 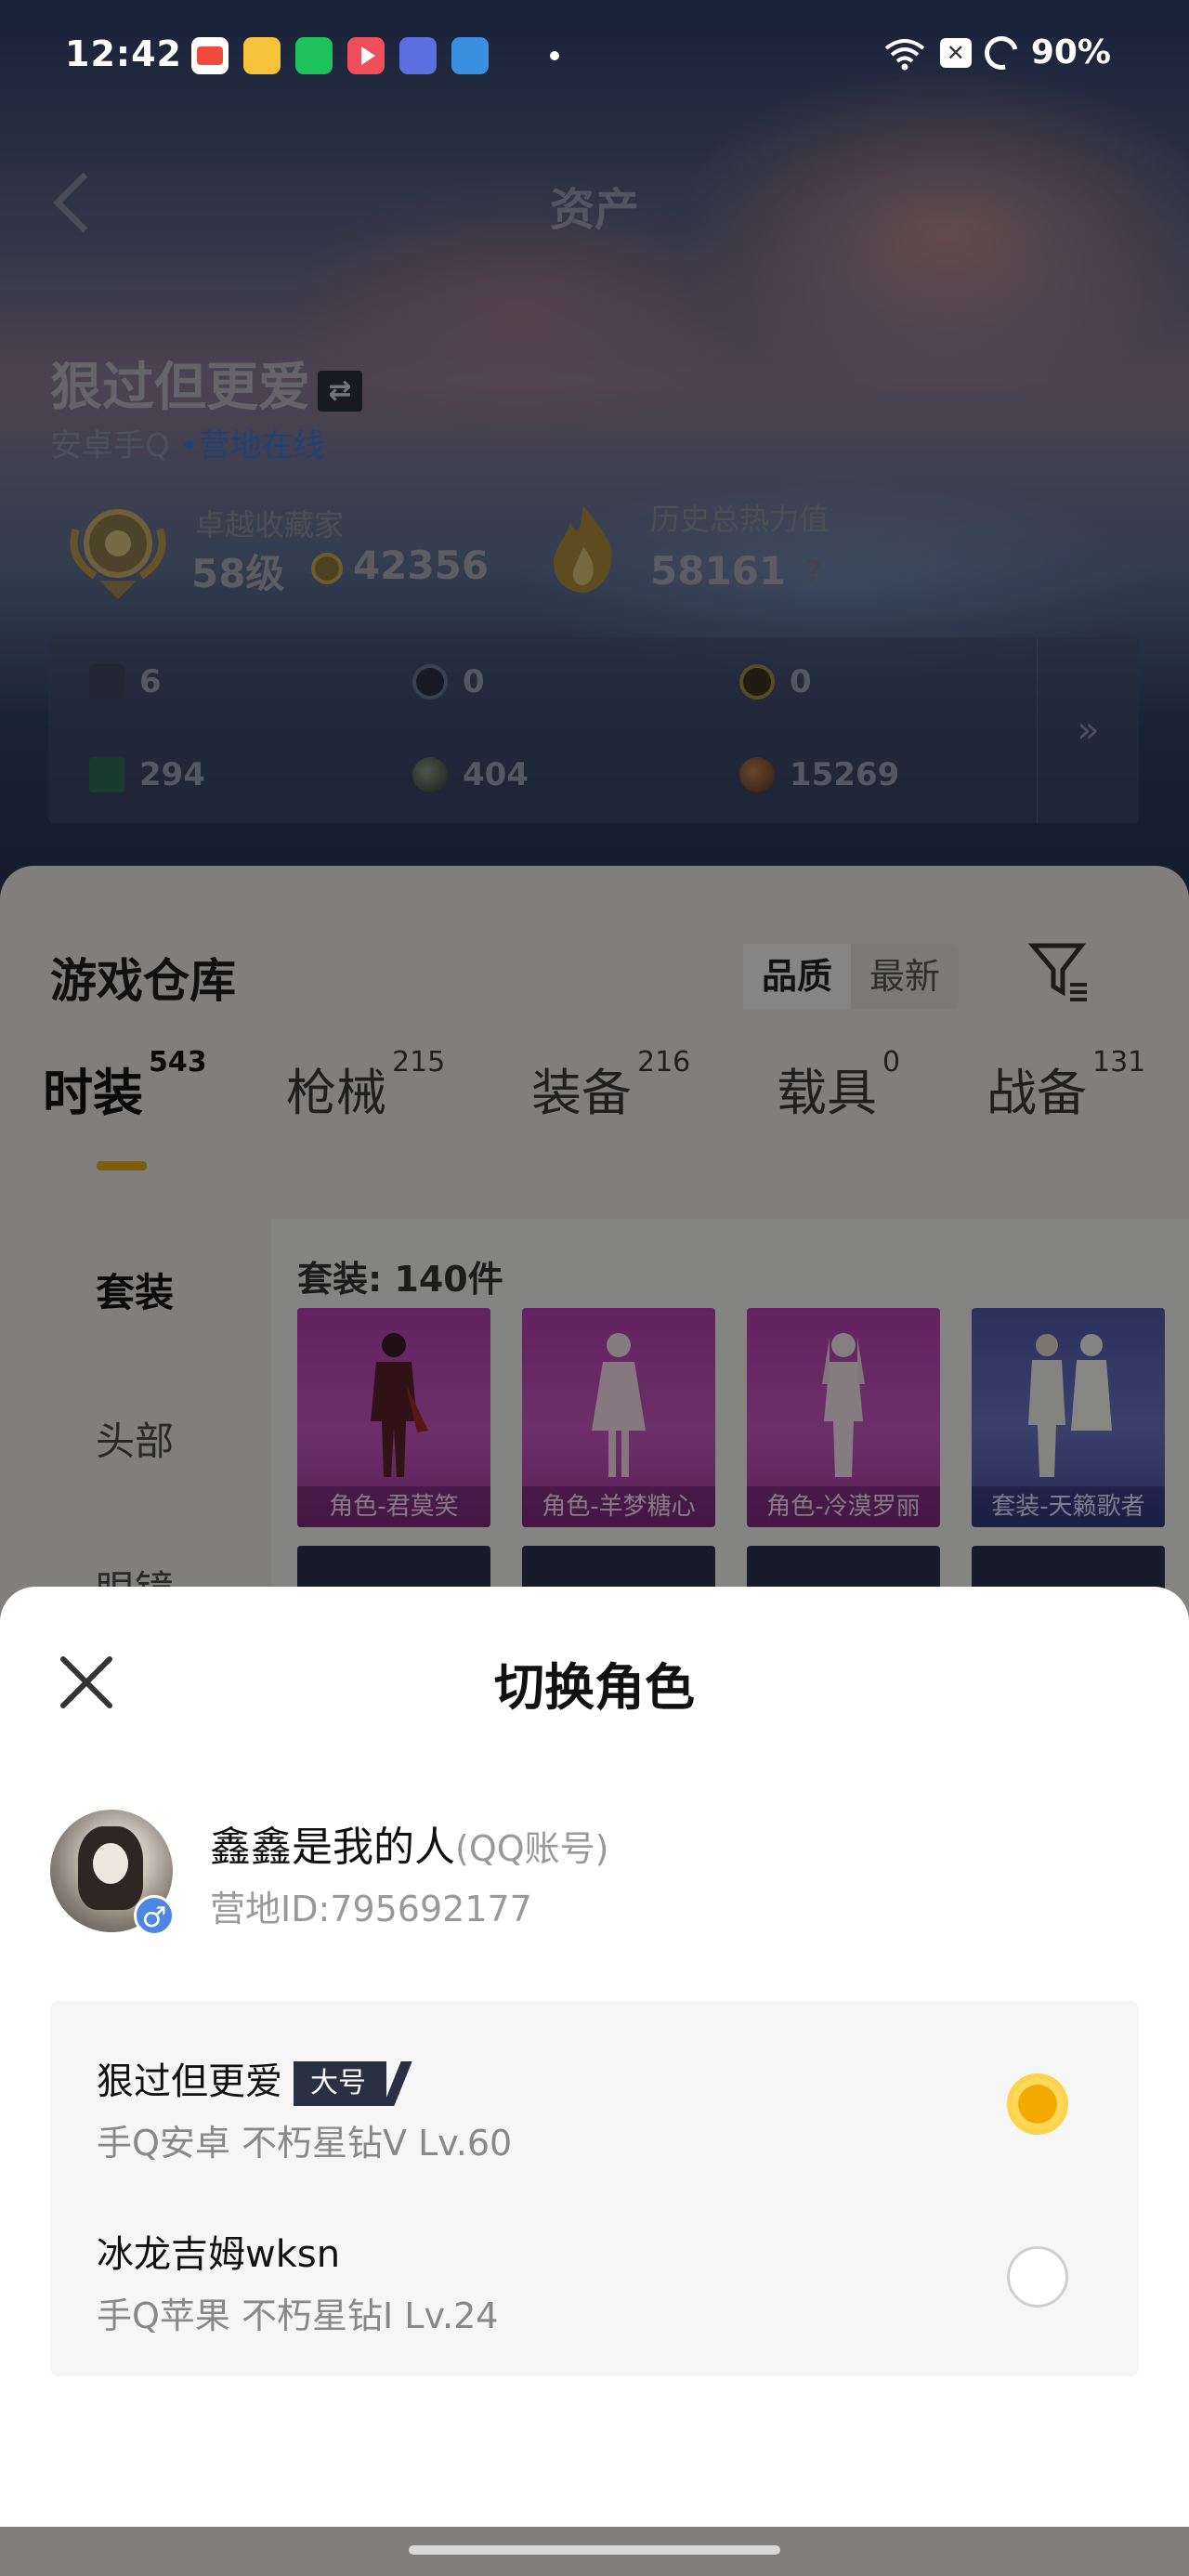 What do you see at coordinates (154, 1915) in the screenshot?
I see `male-gender-icon: ♂` at bounding box center [154, 1915].